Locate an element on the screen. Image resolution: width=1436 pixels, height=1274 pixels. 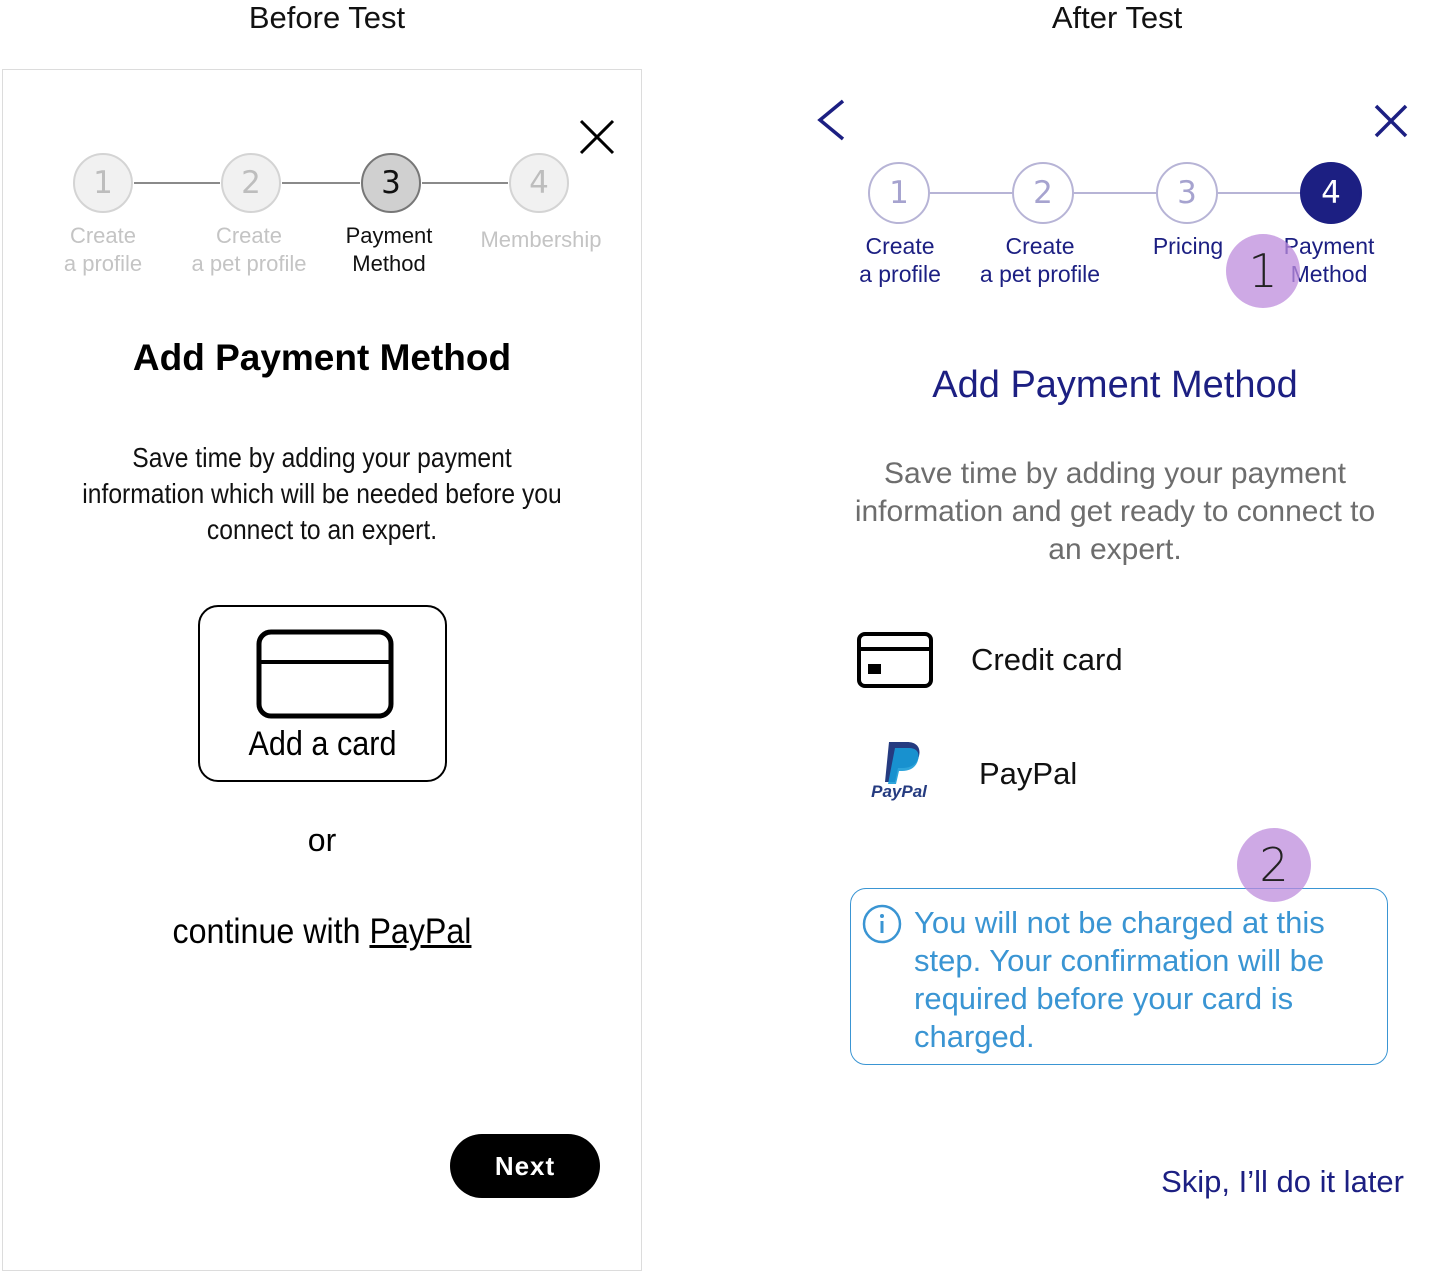
paypal-link: PayPal is located at coordinates (420, 931).